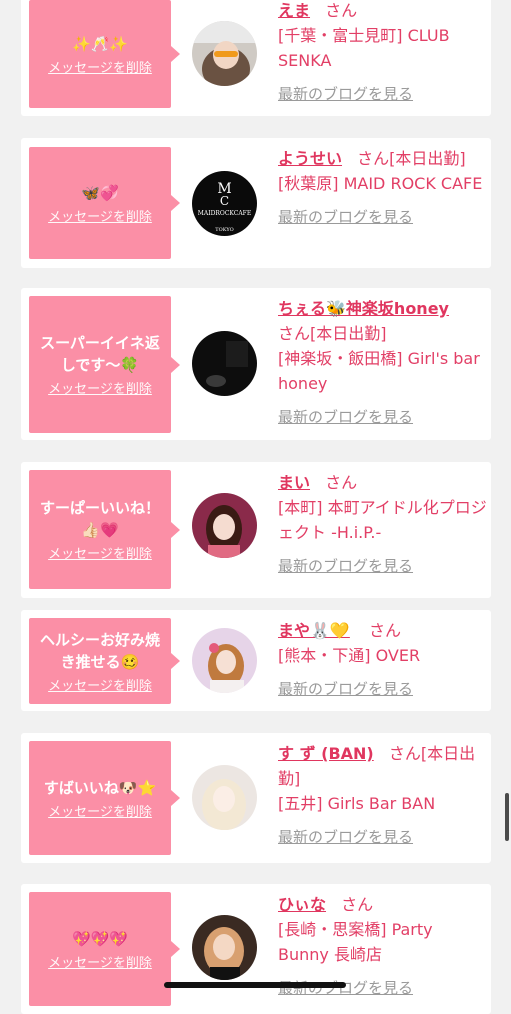 The height and width of the screenshot is (1014, 511). What do you see at coordinates (294, 482) in the screenshot?
I see `user-name-link: まい` at bounding box center [294, 482].